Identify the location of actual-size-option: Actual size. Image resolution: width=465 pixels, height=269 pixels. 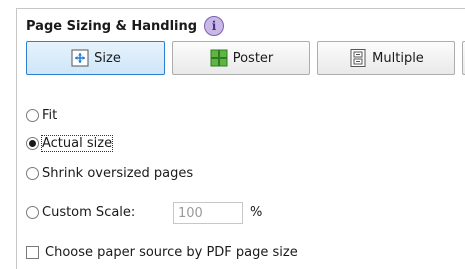
(70, 143).